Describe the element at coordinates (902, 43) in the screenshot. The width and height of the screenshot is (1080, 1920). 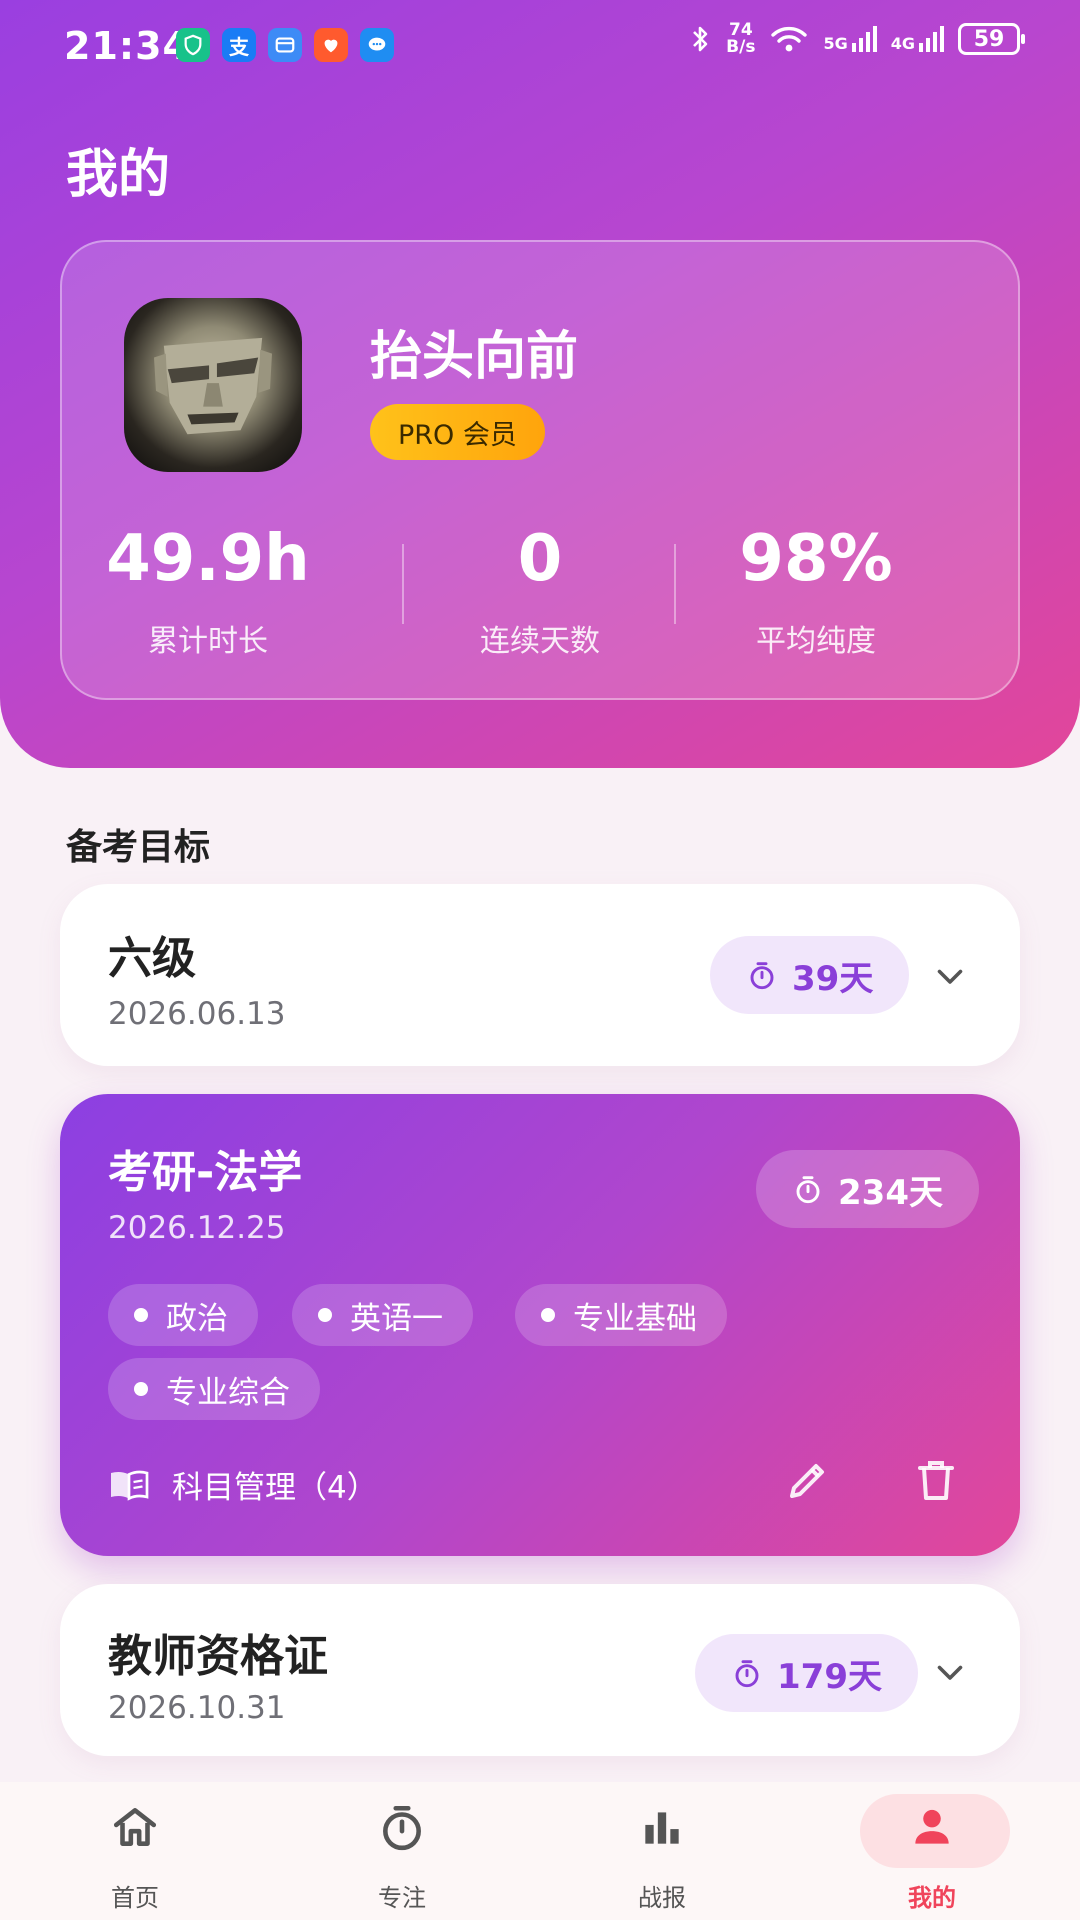
I see `signal-4g-label: 4G` at that location.